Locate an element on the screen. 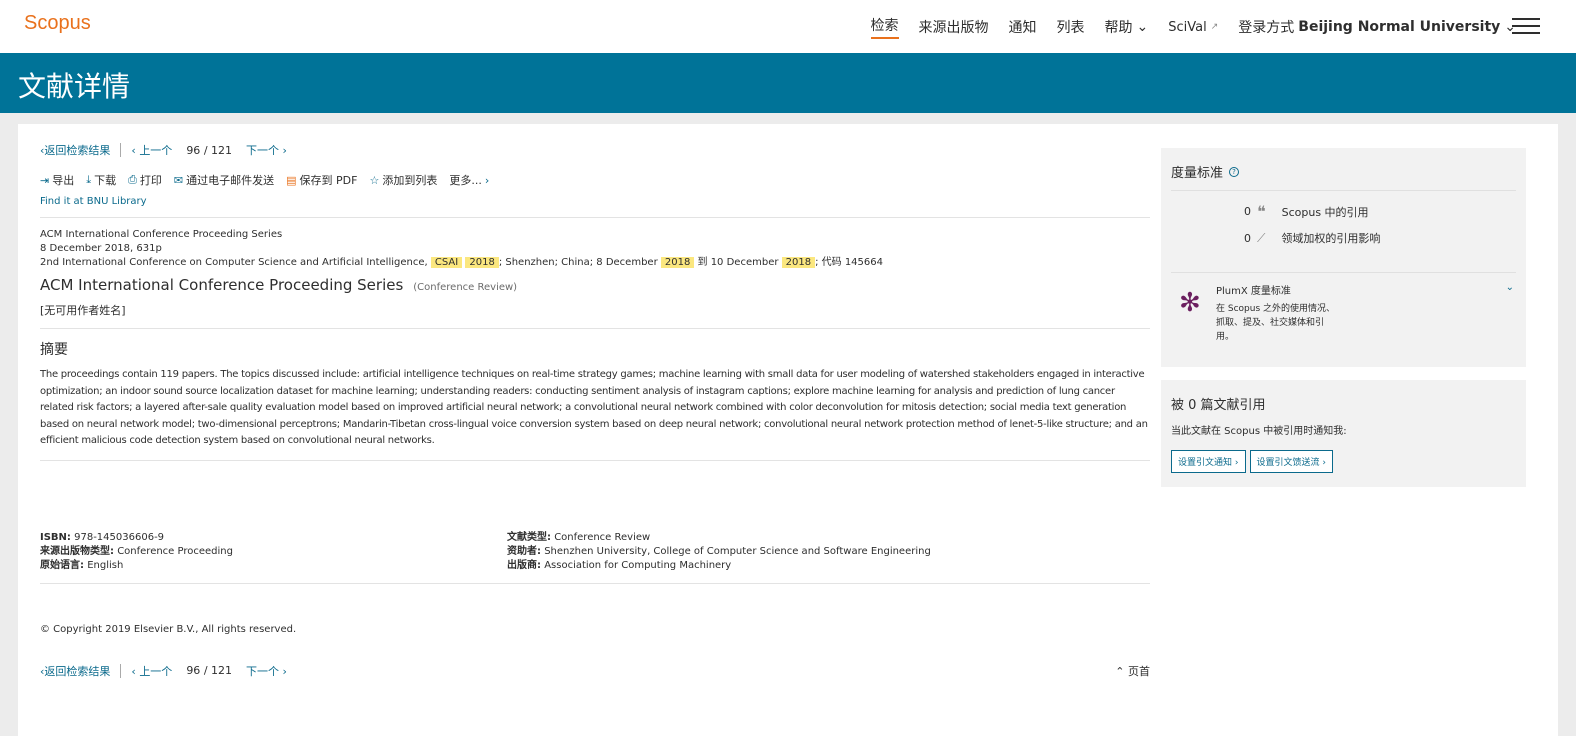  title-band: 文献详情 is located at coordinates (788, 83).